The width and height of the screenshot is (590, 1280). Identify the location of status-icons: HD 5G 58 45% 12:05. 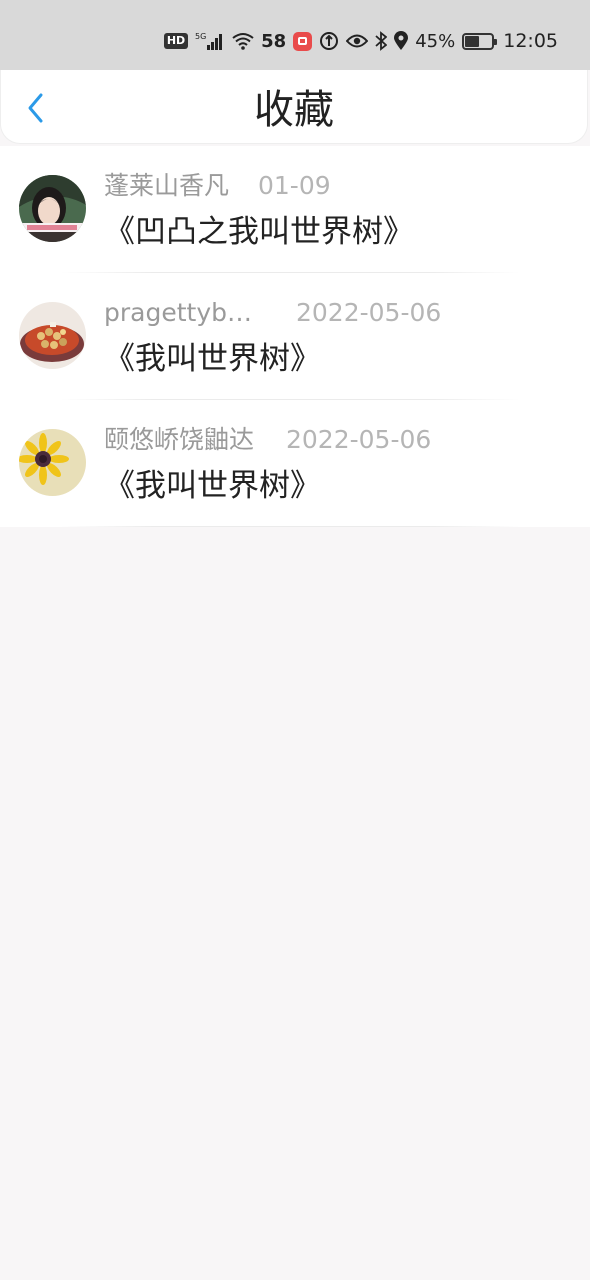
(360, 41).